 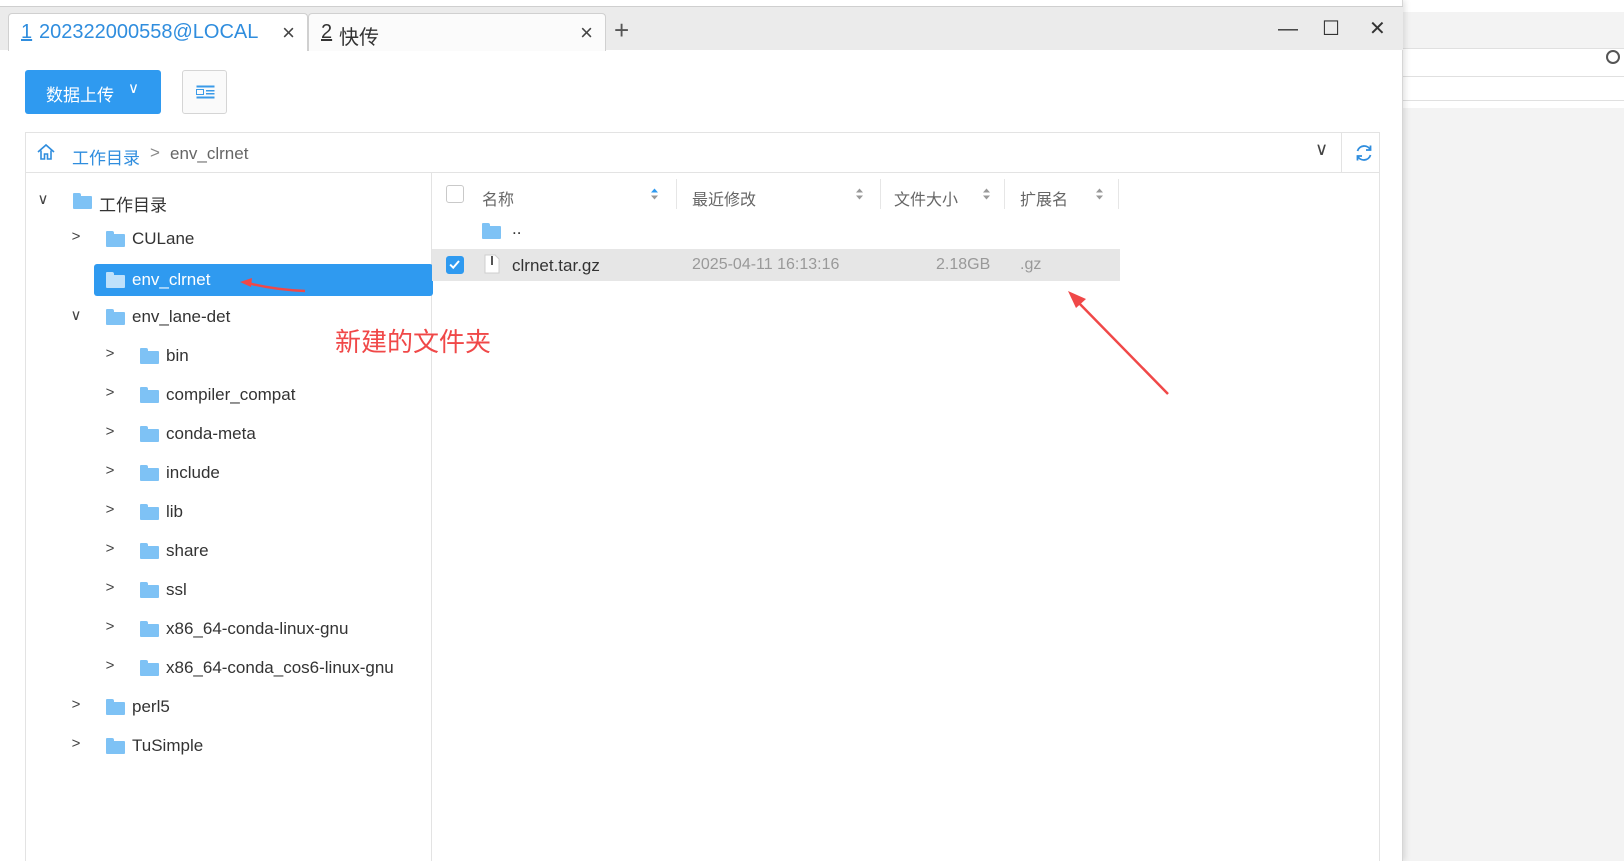 I want to click on tree-node-label: compiler_compat, so click(x=231, y=394).